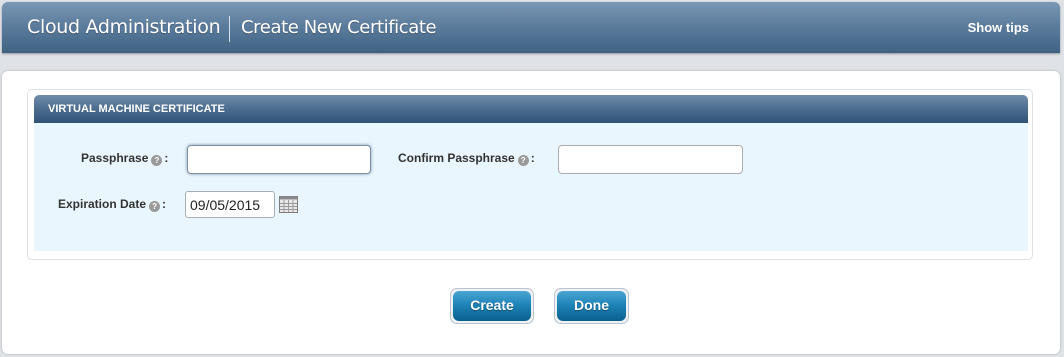 The image size is (1064, 357). I want to click on create-button-label: Create, so click(492, 306).